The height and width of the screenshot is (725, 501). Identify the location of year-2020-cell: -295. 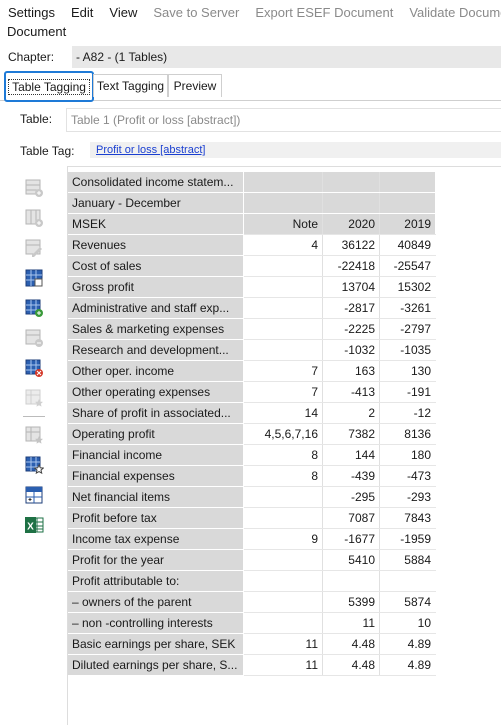
(351, 497).